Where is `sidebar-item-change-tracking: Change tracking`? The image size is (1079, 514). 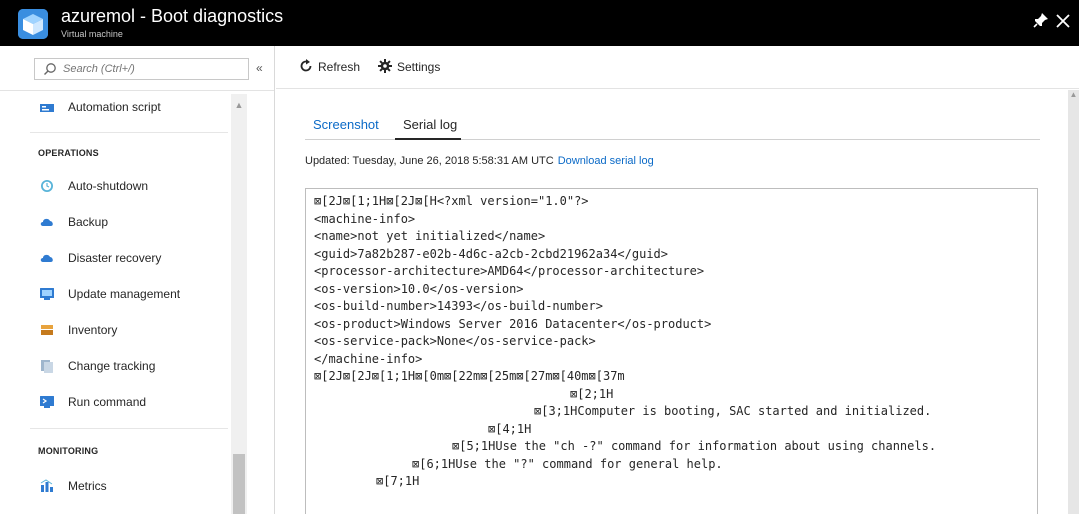
sidebar-item-change-tracking: Change tracking is located at coordinates (114, 366).